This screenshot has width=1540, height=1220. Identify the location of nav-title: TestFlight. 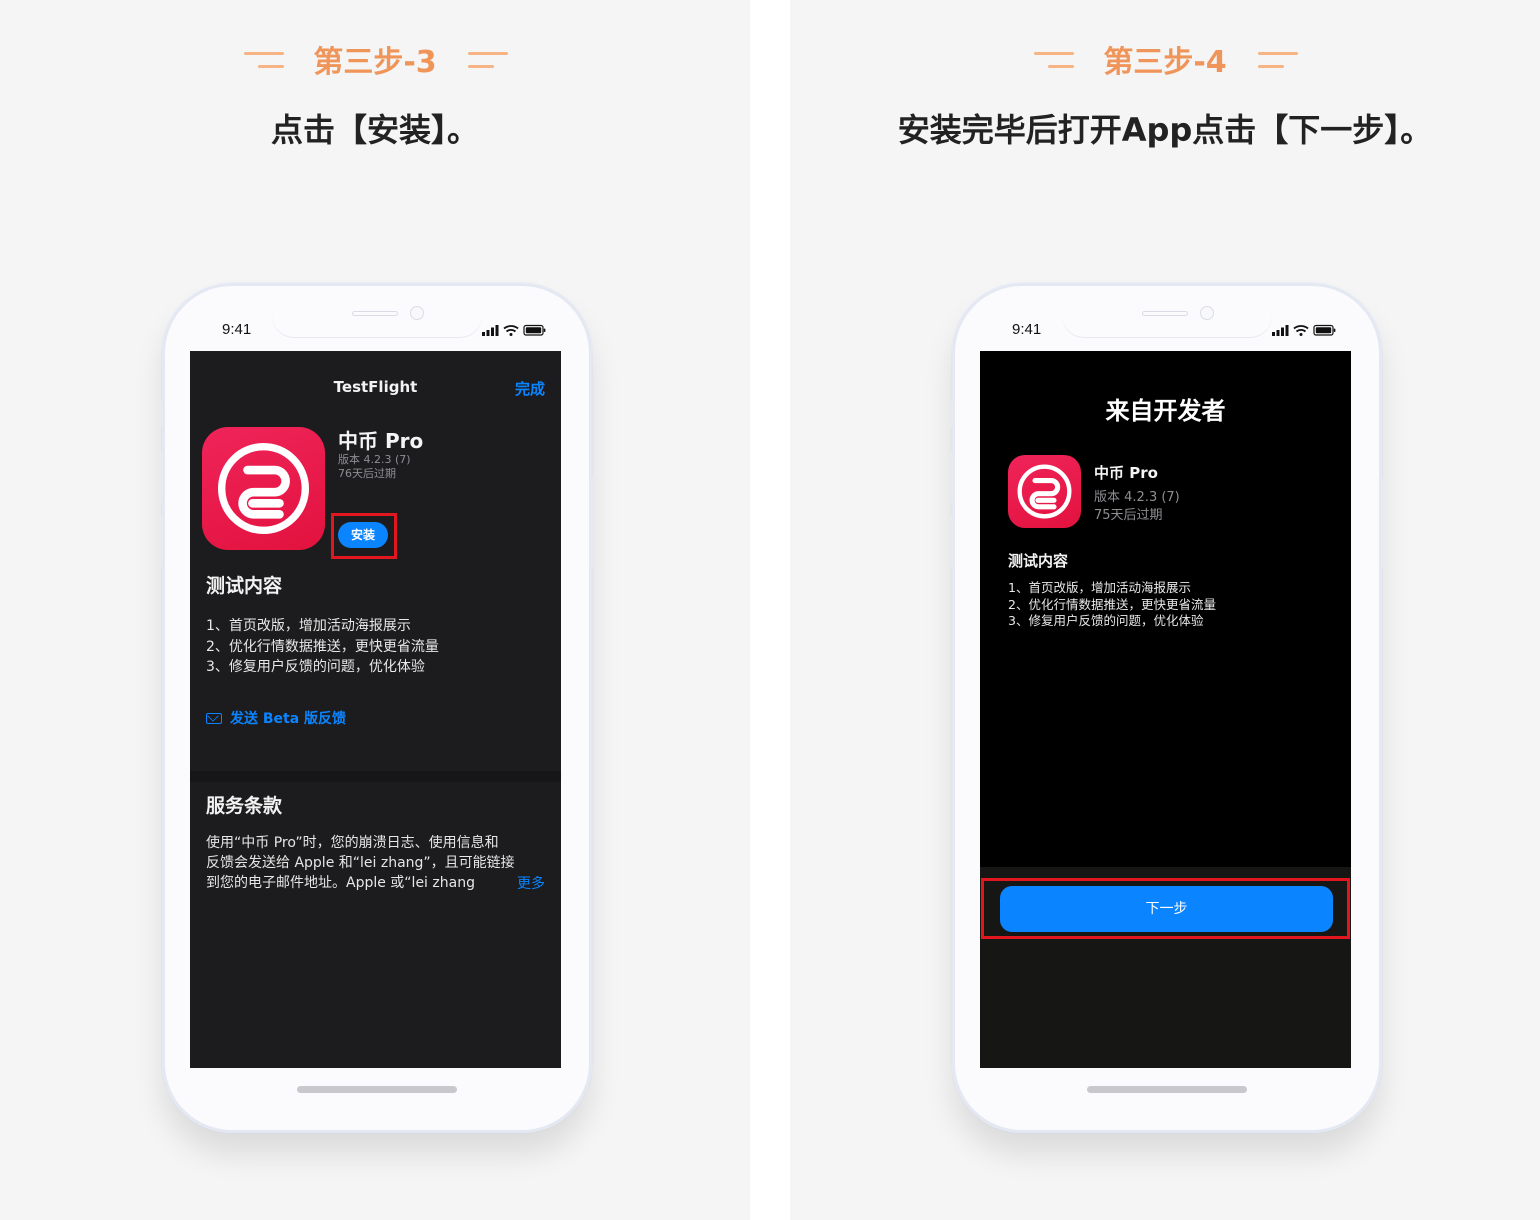
(375, 387).